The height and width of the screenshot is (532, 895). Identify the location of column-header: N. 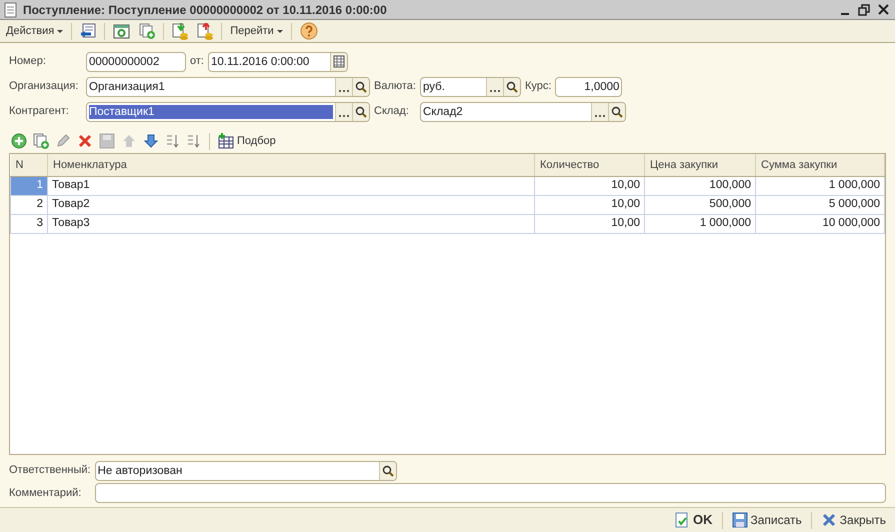
(29, 165).